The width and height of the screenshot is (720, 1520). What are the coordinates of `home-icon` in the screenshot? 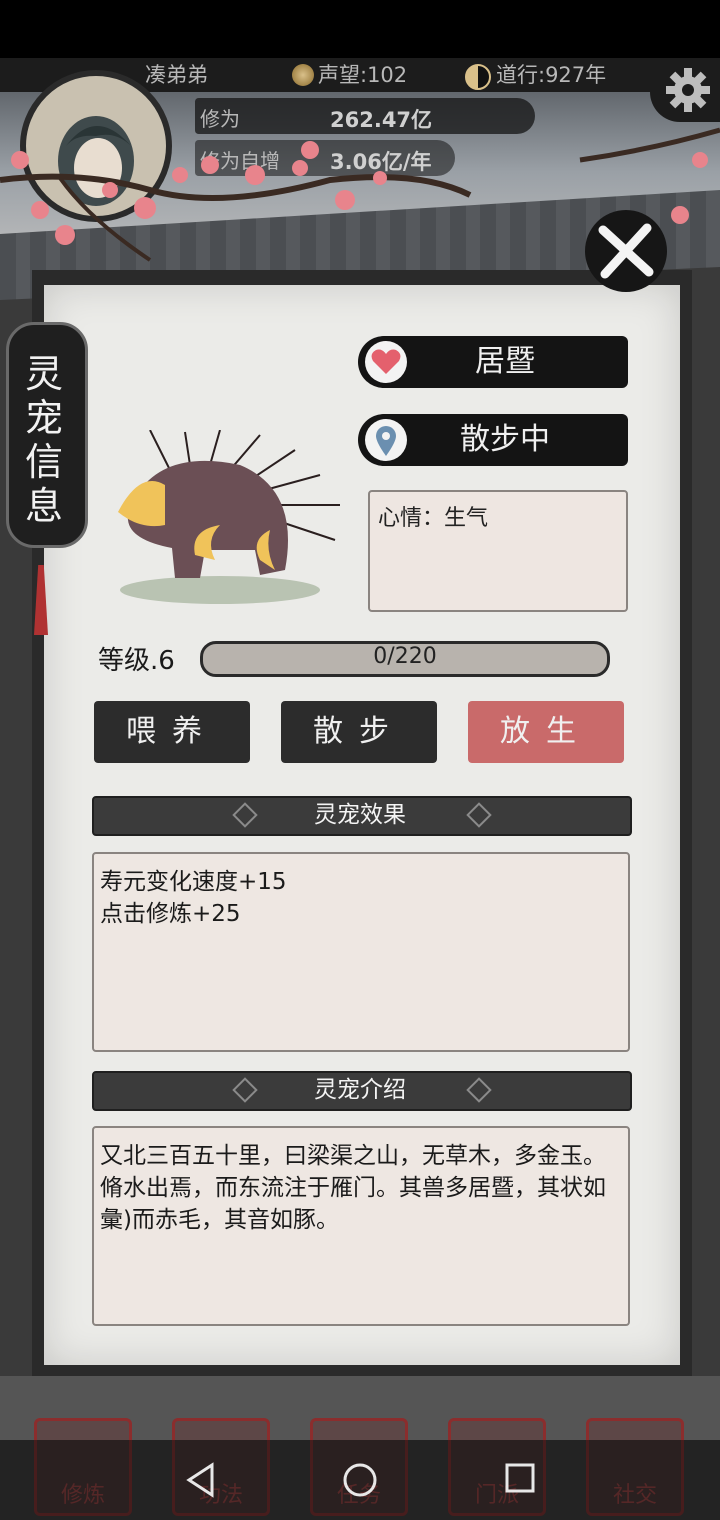 It's located at (360, 1480).